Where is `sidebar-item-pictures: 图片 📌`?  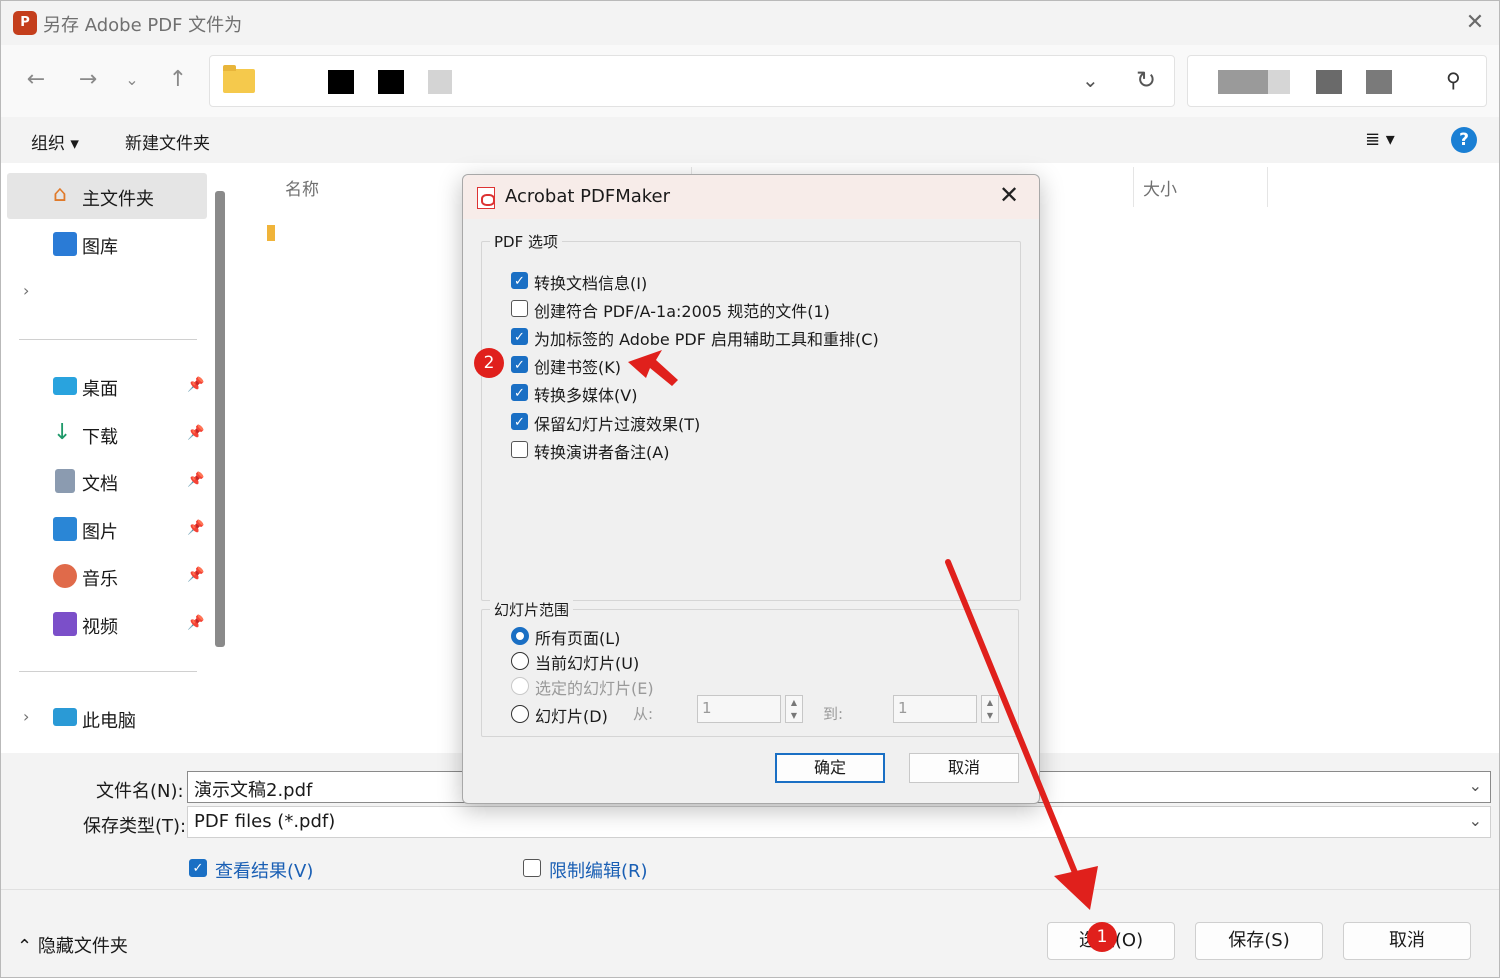 sidebar-item-pictures: 图片 📌 is located at coordinates (107, 529).